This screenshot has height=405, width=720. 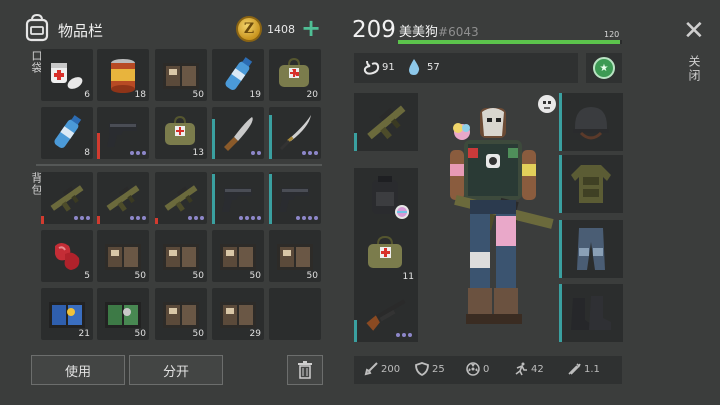 What do you see at coordinates (502, 216) in the screenshot?
I see `player-character` at bounding box center [502, 216].